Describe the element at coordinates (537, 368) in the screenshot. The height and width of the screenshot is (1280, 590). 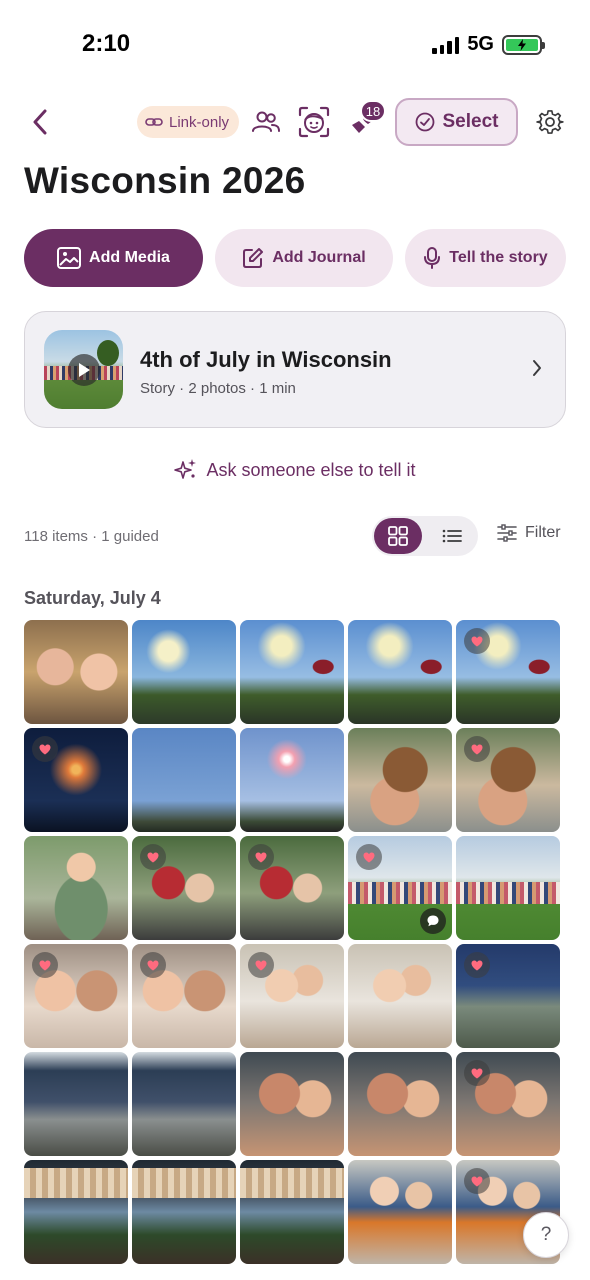
I see `chevron-right-icon` at that location.